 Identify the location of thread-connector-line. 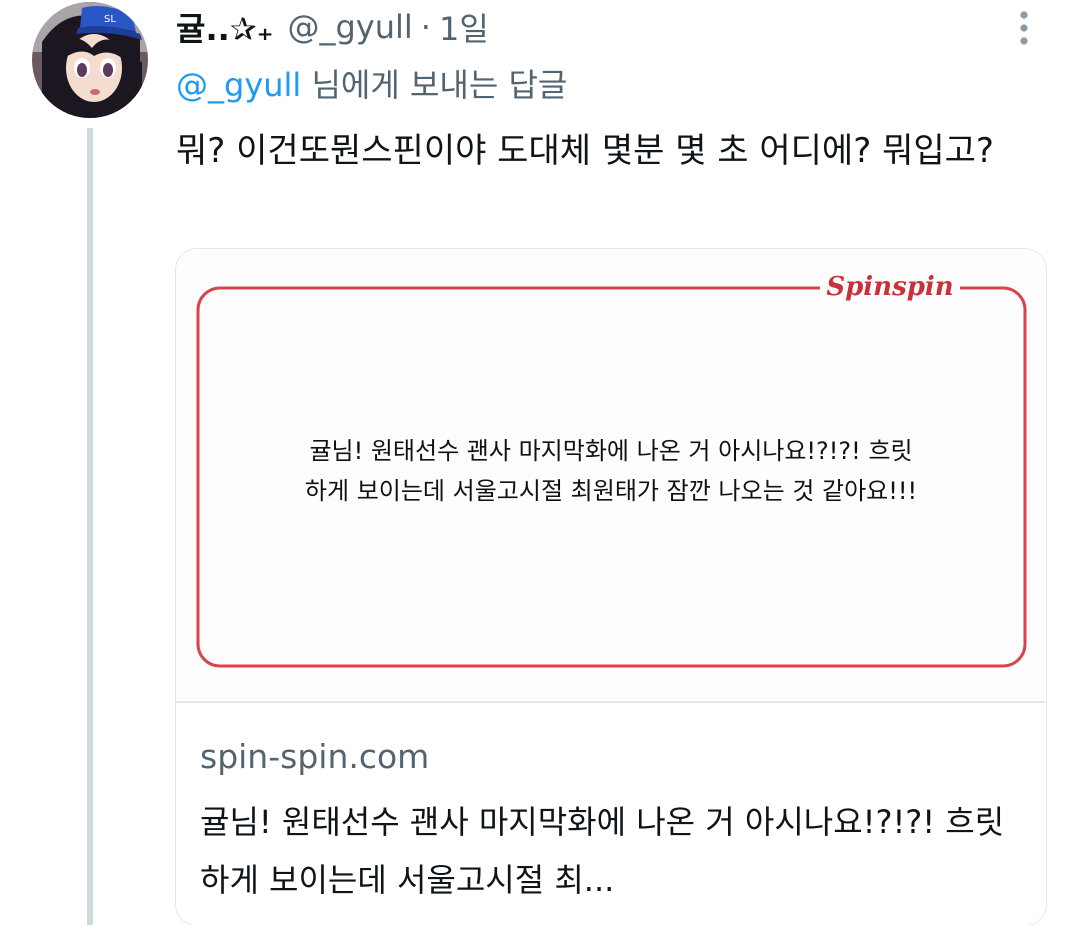
(90, 526).